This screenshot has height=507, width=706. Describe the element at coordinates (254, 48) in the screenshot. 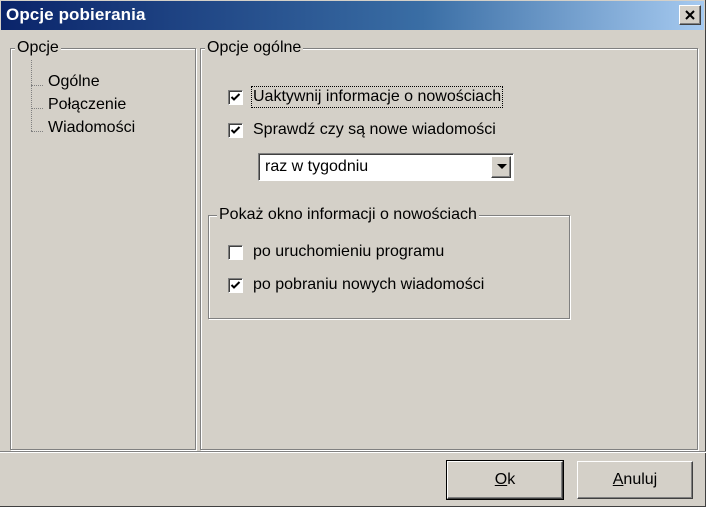

I see `general-options-label: Opcje ogólne` at that location.